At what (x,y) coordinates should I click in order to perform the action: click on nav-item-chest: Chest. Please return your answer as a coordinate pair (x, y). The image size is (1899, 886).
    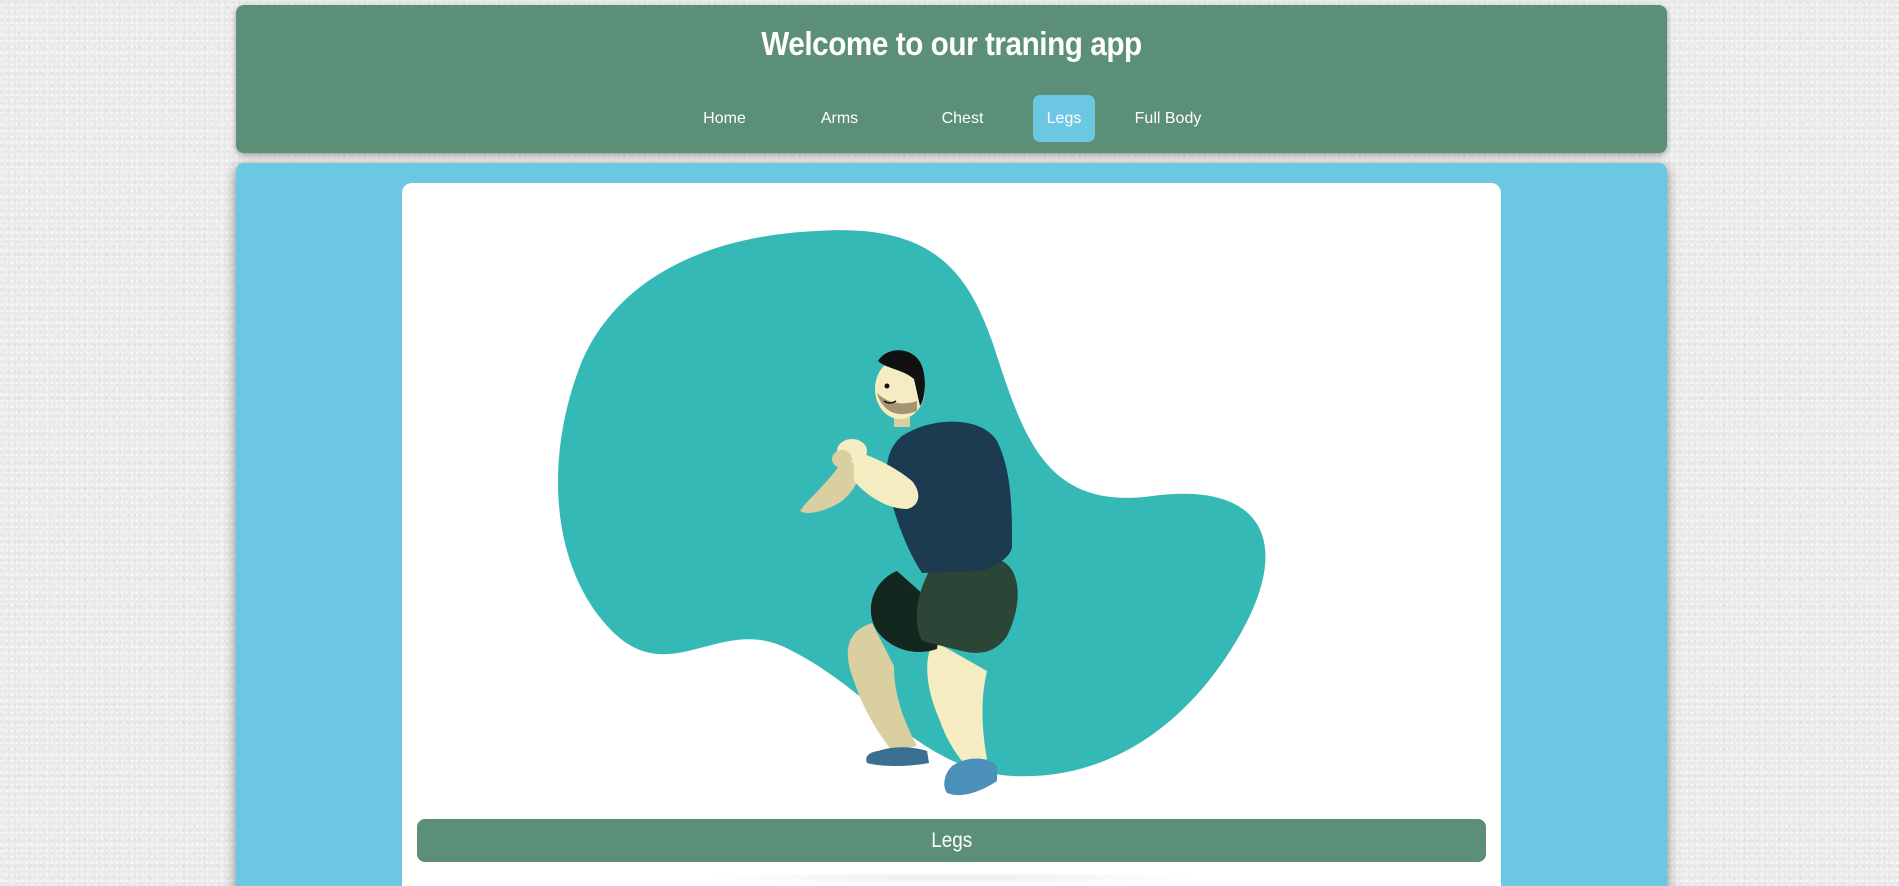
    Looking at the image, I should click on (962, 118).